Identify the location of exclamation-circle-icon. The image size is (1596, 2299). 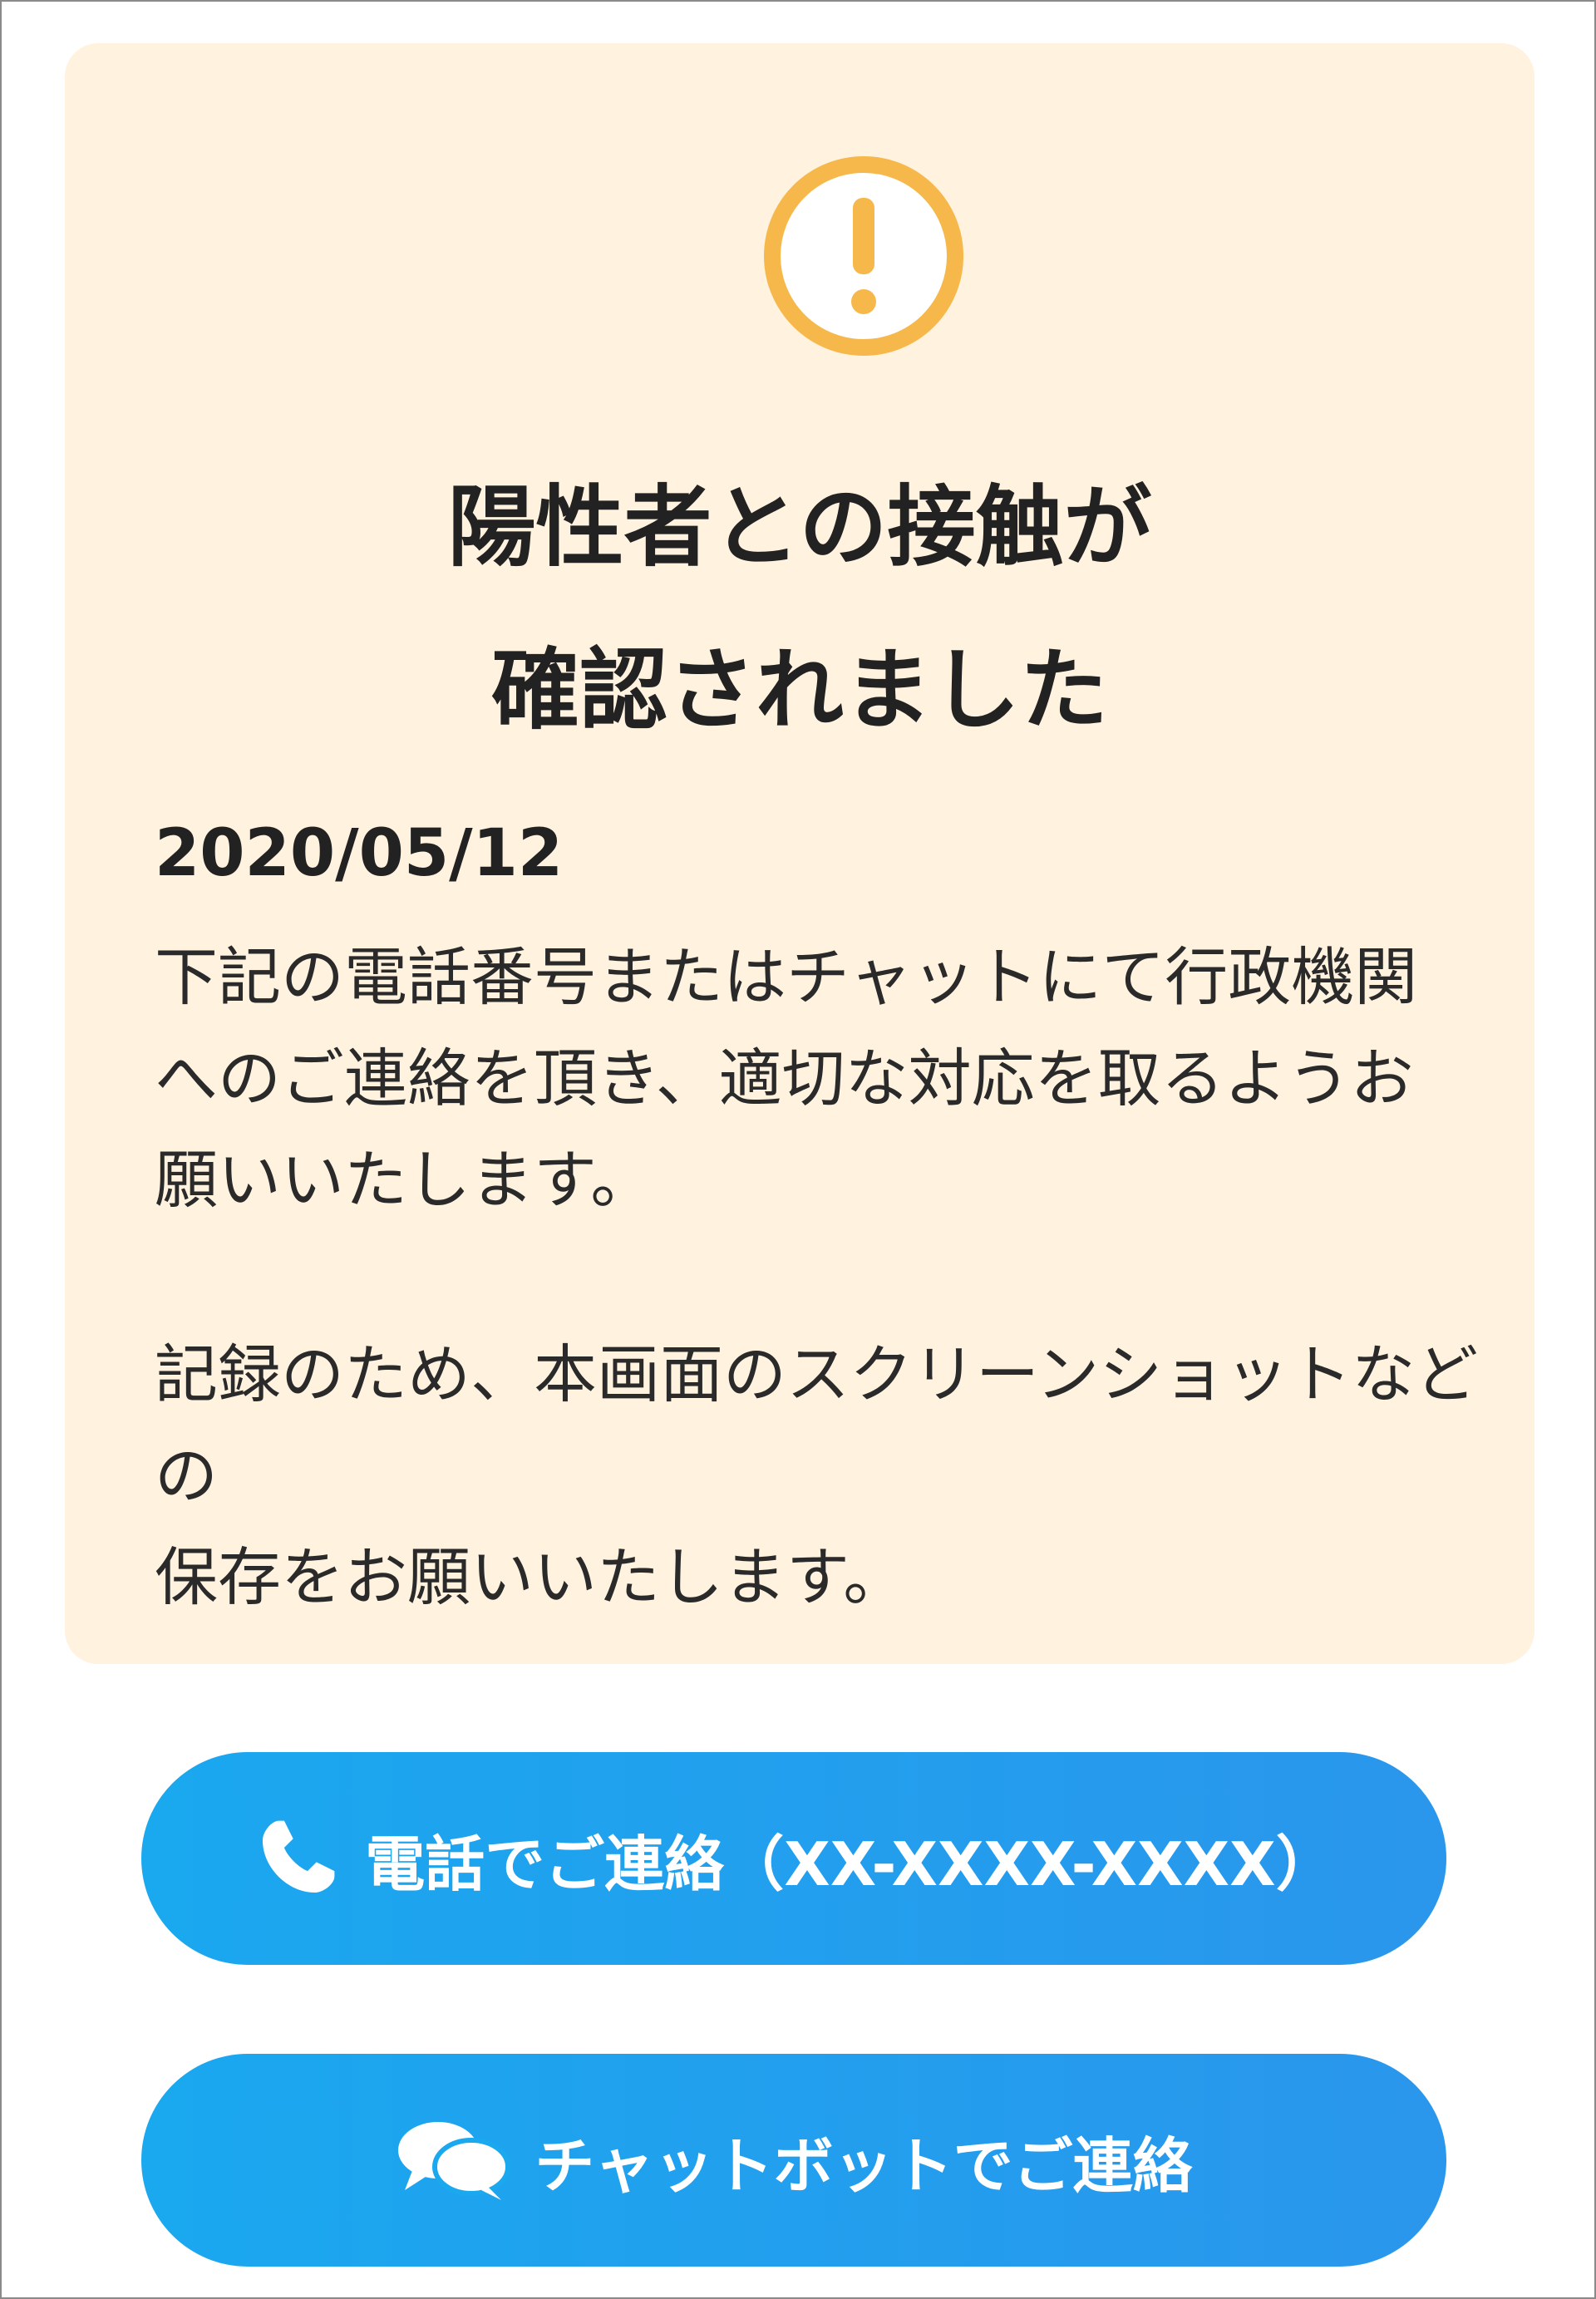
(863, 256).